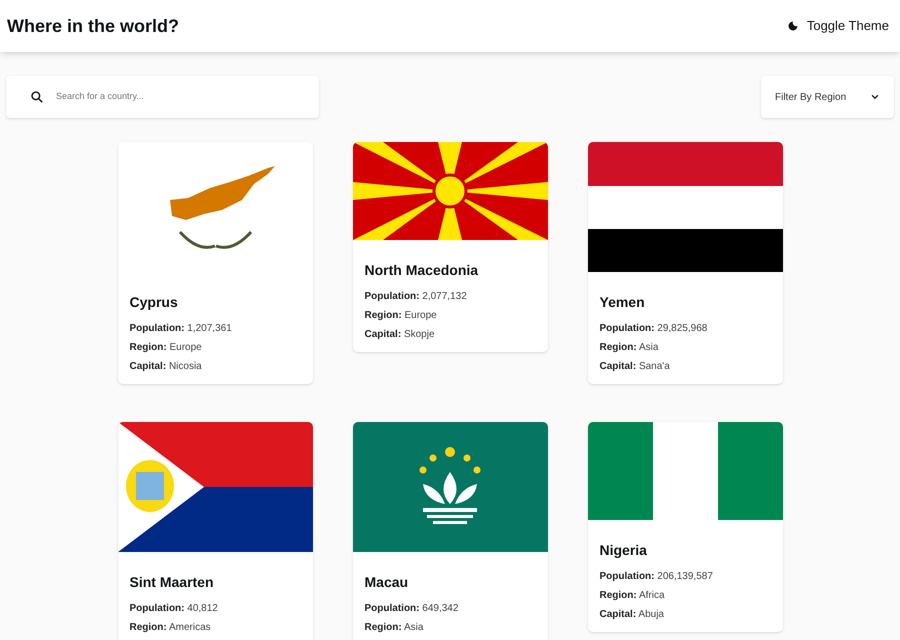 This screenshot has height=640, width=900. What do you see at coordinates (215, 263) in the screenshot?
I see `country-card: Cyprus Population: 1,207,361 Region: Europe Capital: Nicosia` at bounding box center [215, 263].